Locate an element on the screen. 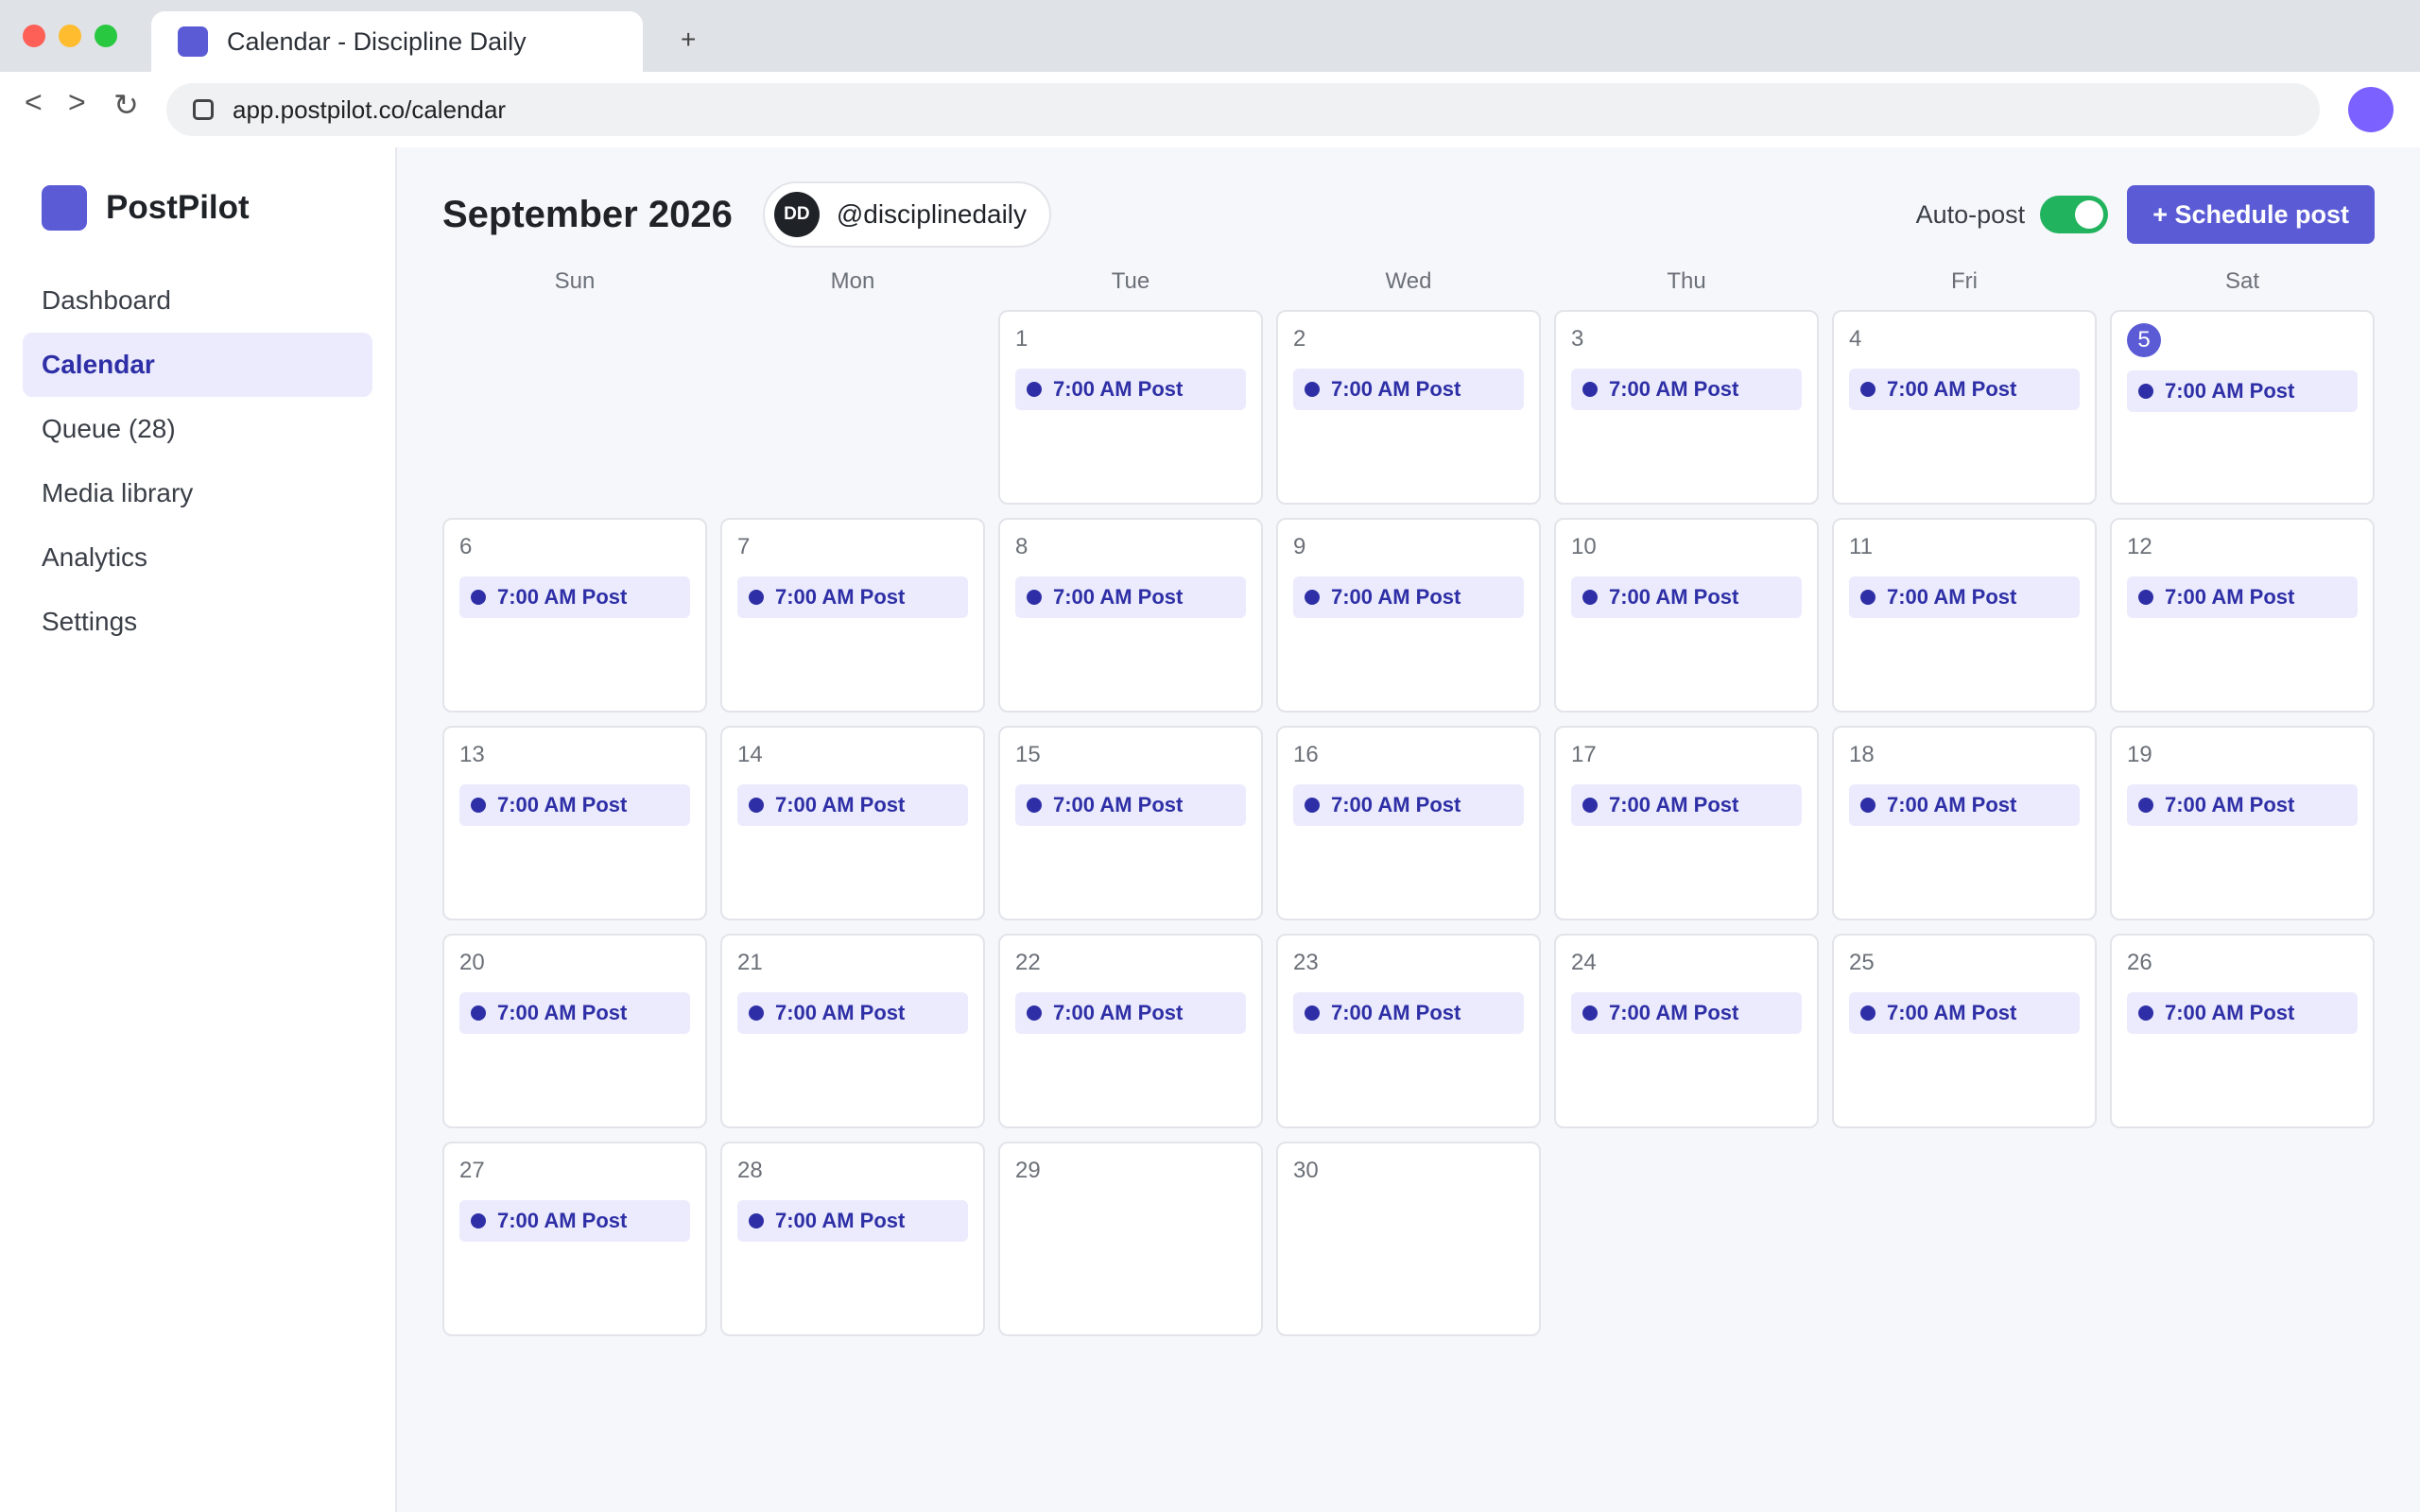  day-cell: 25 7:00 AM Post is located at coordinates (1964, 1031).